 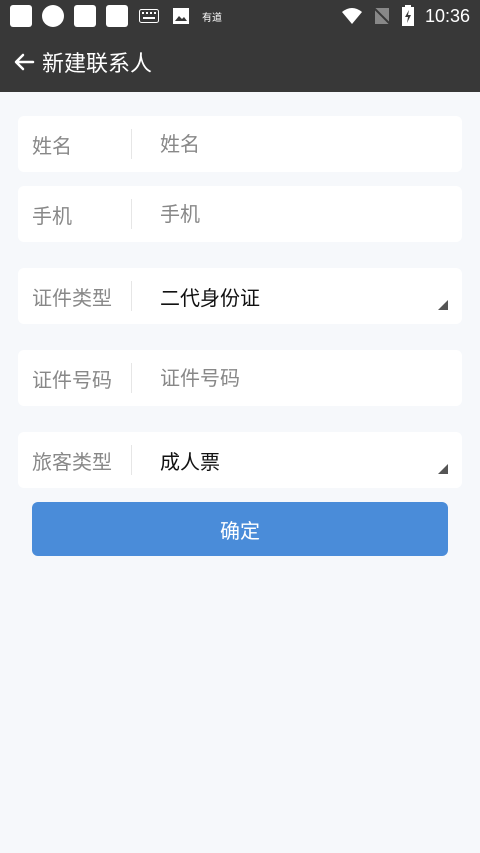 I want to click on passenger-type-select: 成人票, so click(x=297, y=460).